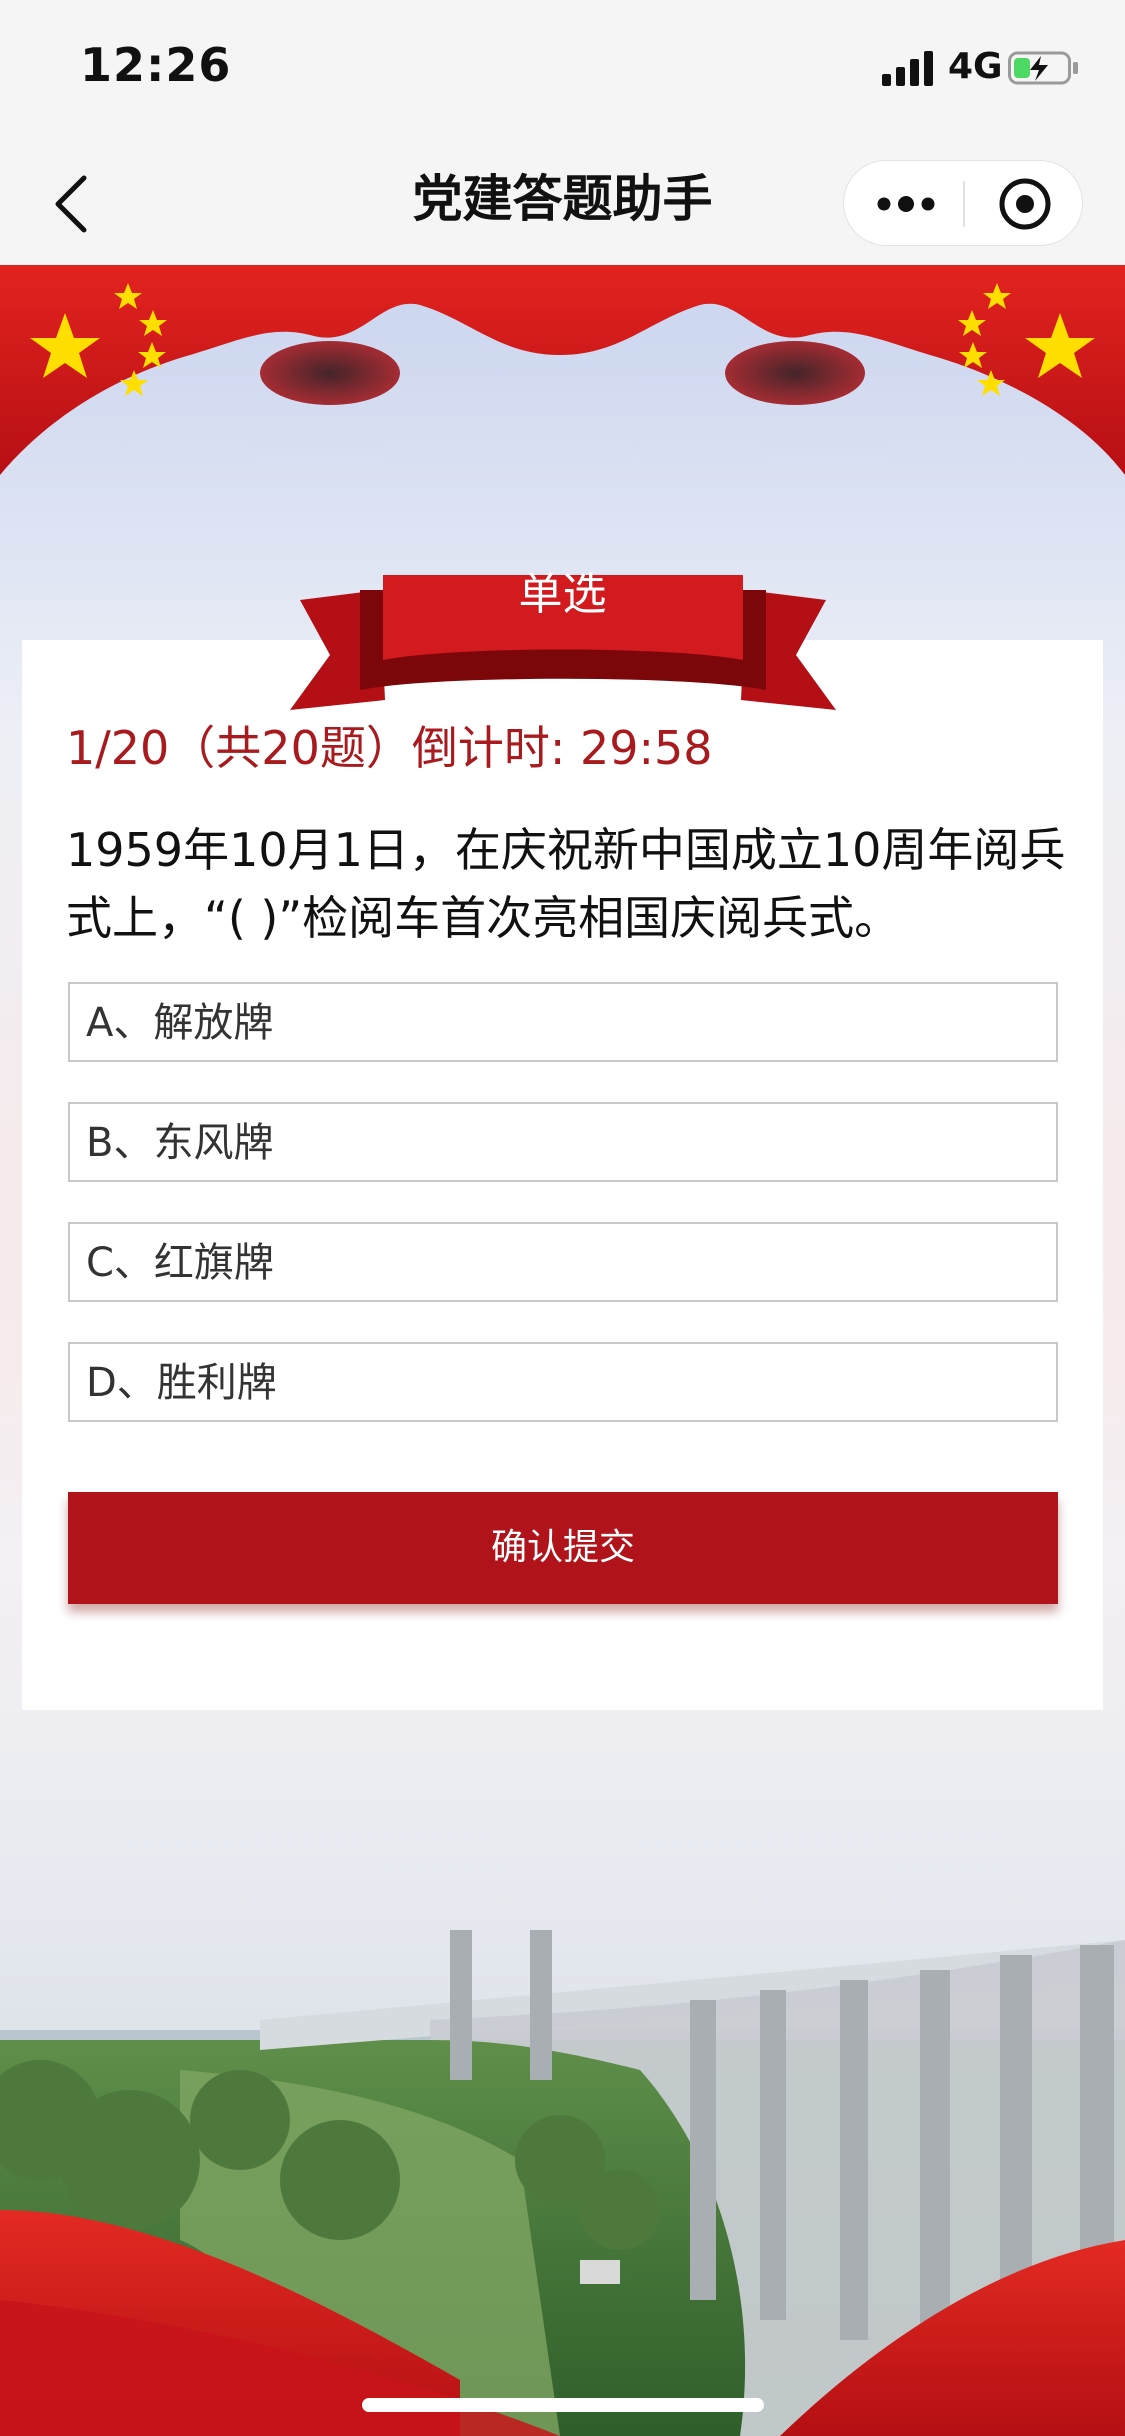 Image resolution: width=1125 pixels, height=2436 pixels. I want to click on option-label: C、红旗牌, so click(180, 1263).